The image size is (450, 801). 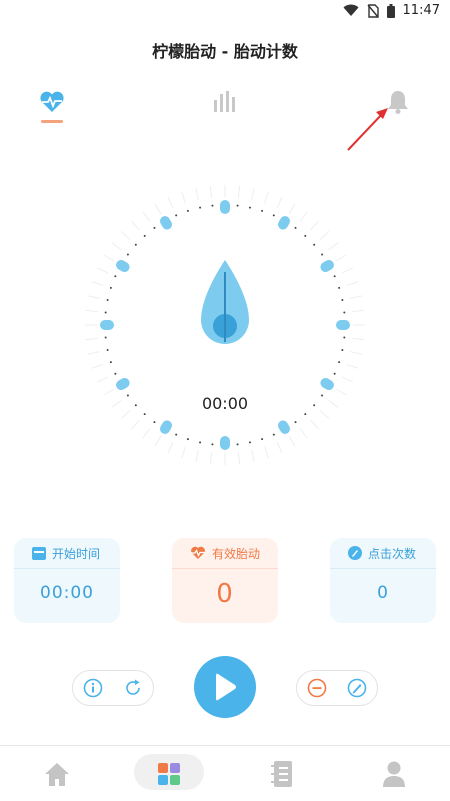 I want to click on start-button, so click(x=225, y=687).